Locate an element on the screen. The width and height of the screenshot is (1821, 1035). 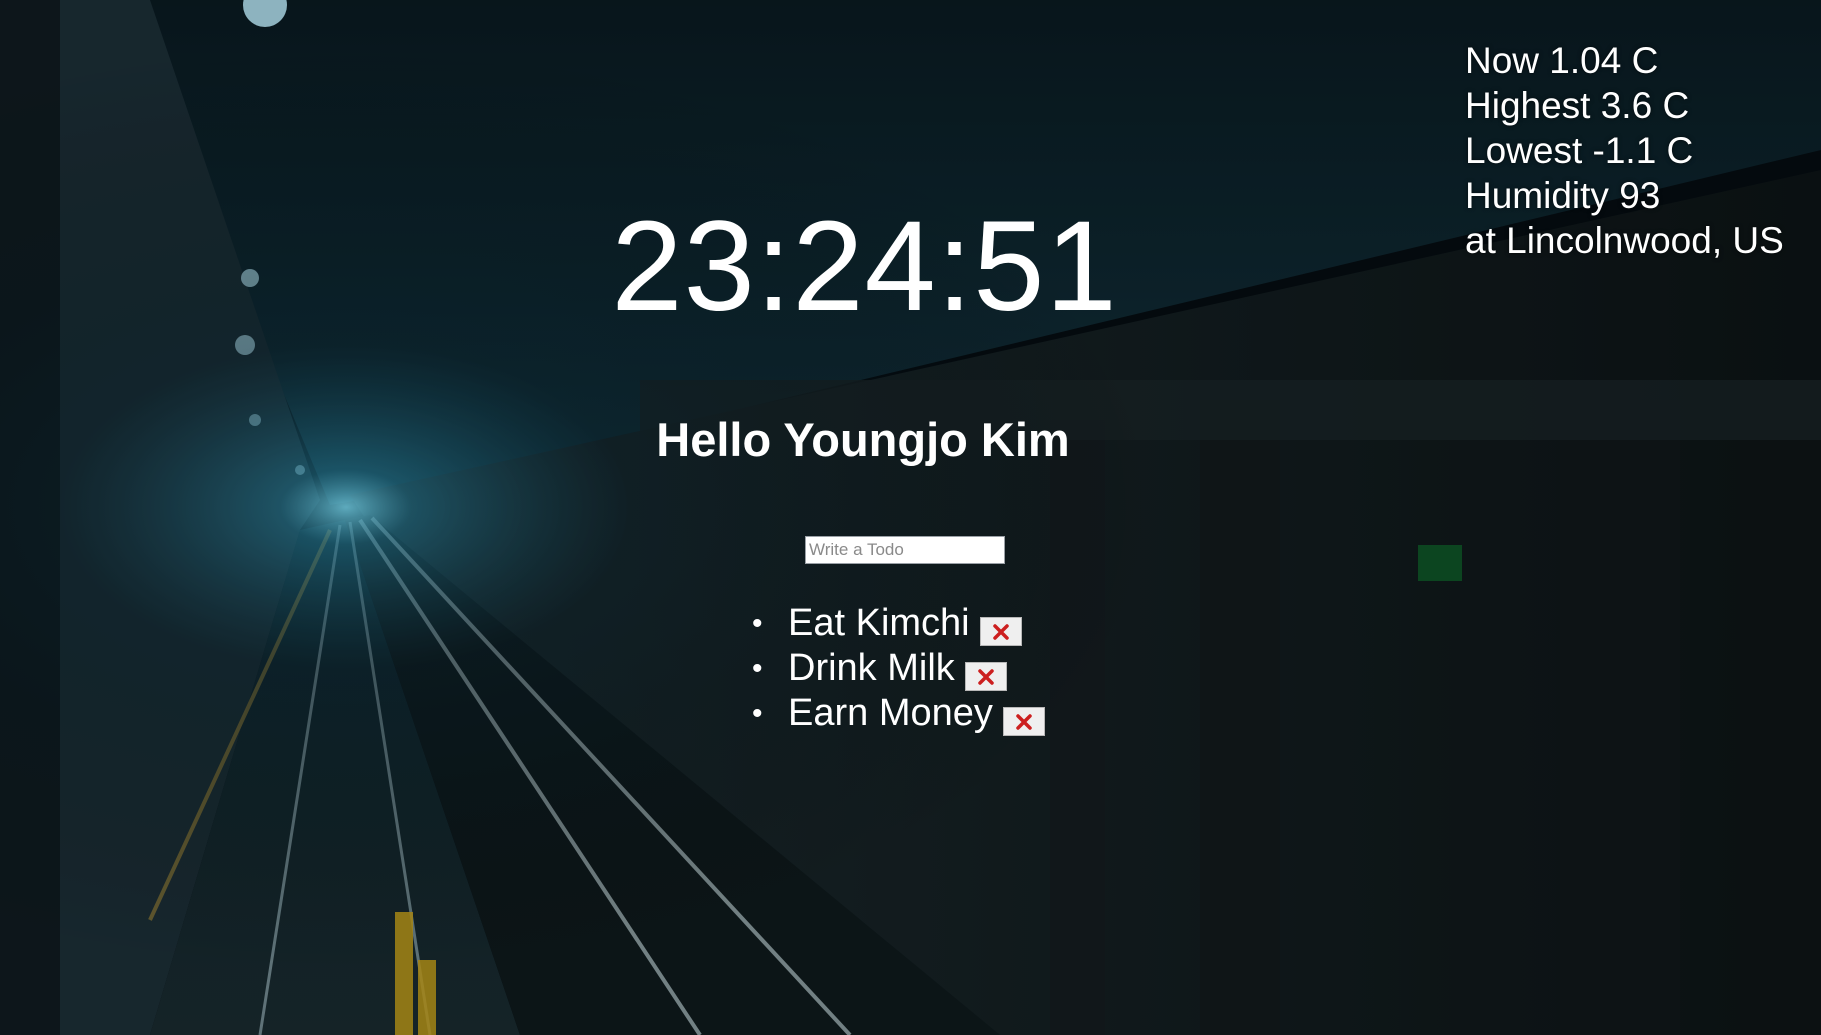
todo-text: Drink Milk is located at coordinates (871, 668).